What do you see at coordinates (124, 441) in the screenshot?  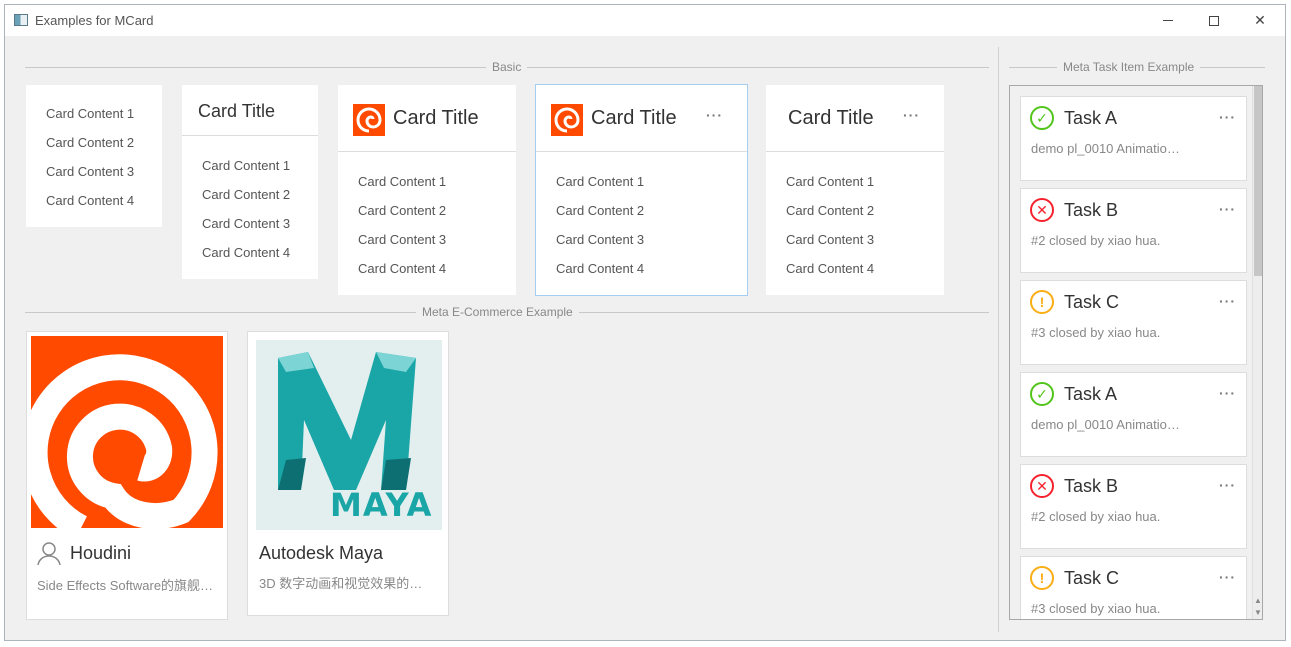 I see `houdini-swirl-icon` at bounding box center [124, 441].